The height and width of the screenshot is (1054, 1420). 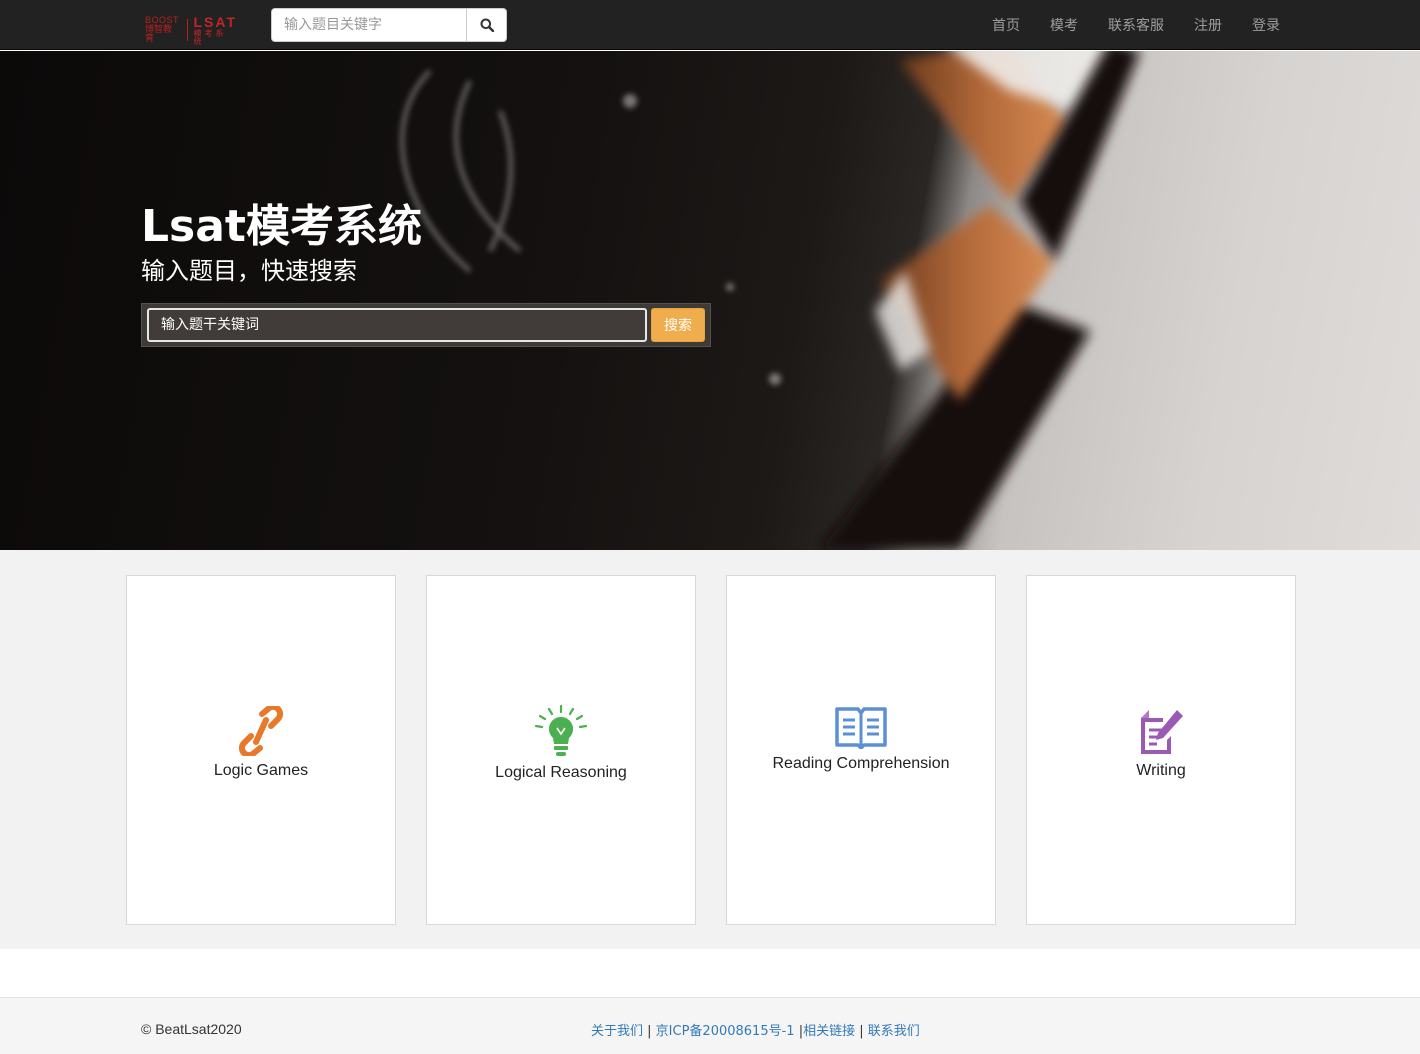 I want to click on navbar-search-input, so click(x=369, y=25).